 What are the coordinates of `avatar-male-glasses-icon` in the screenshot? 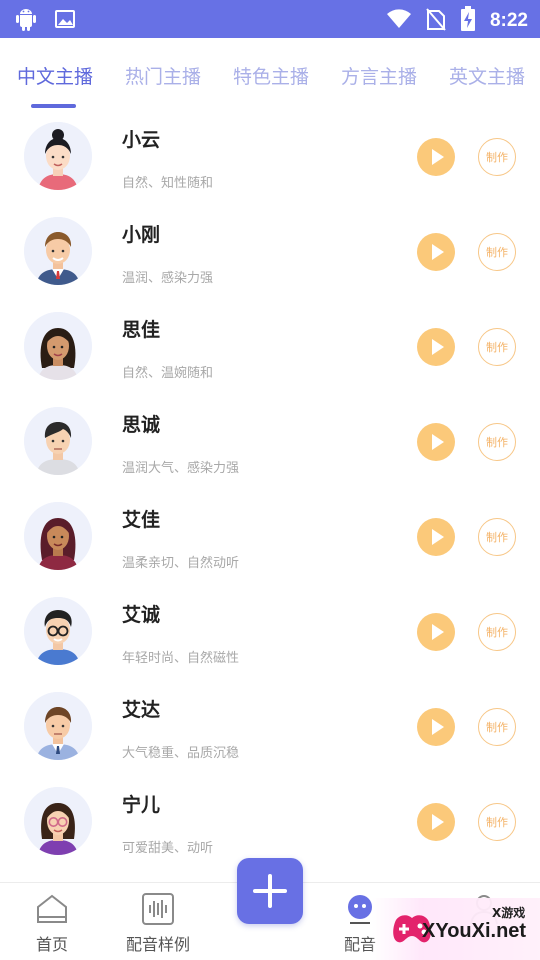 It's located at (58, 631).